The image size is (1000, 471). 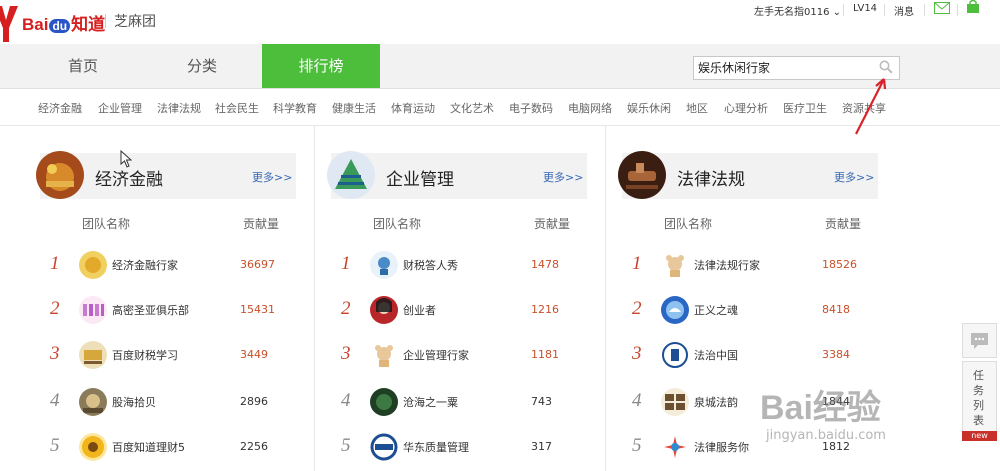 I want to click on team-name: 高密圣亚俱乐部, so click(x=150, y=310).